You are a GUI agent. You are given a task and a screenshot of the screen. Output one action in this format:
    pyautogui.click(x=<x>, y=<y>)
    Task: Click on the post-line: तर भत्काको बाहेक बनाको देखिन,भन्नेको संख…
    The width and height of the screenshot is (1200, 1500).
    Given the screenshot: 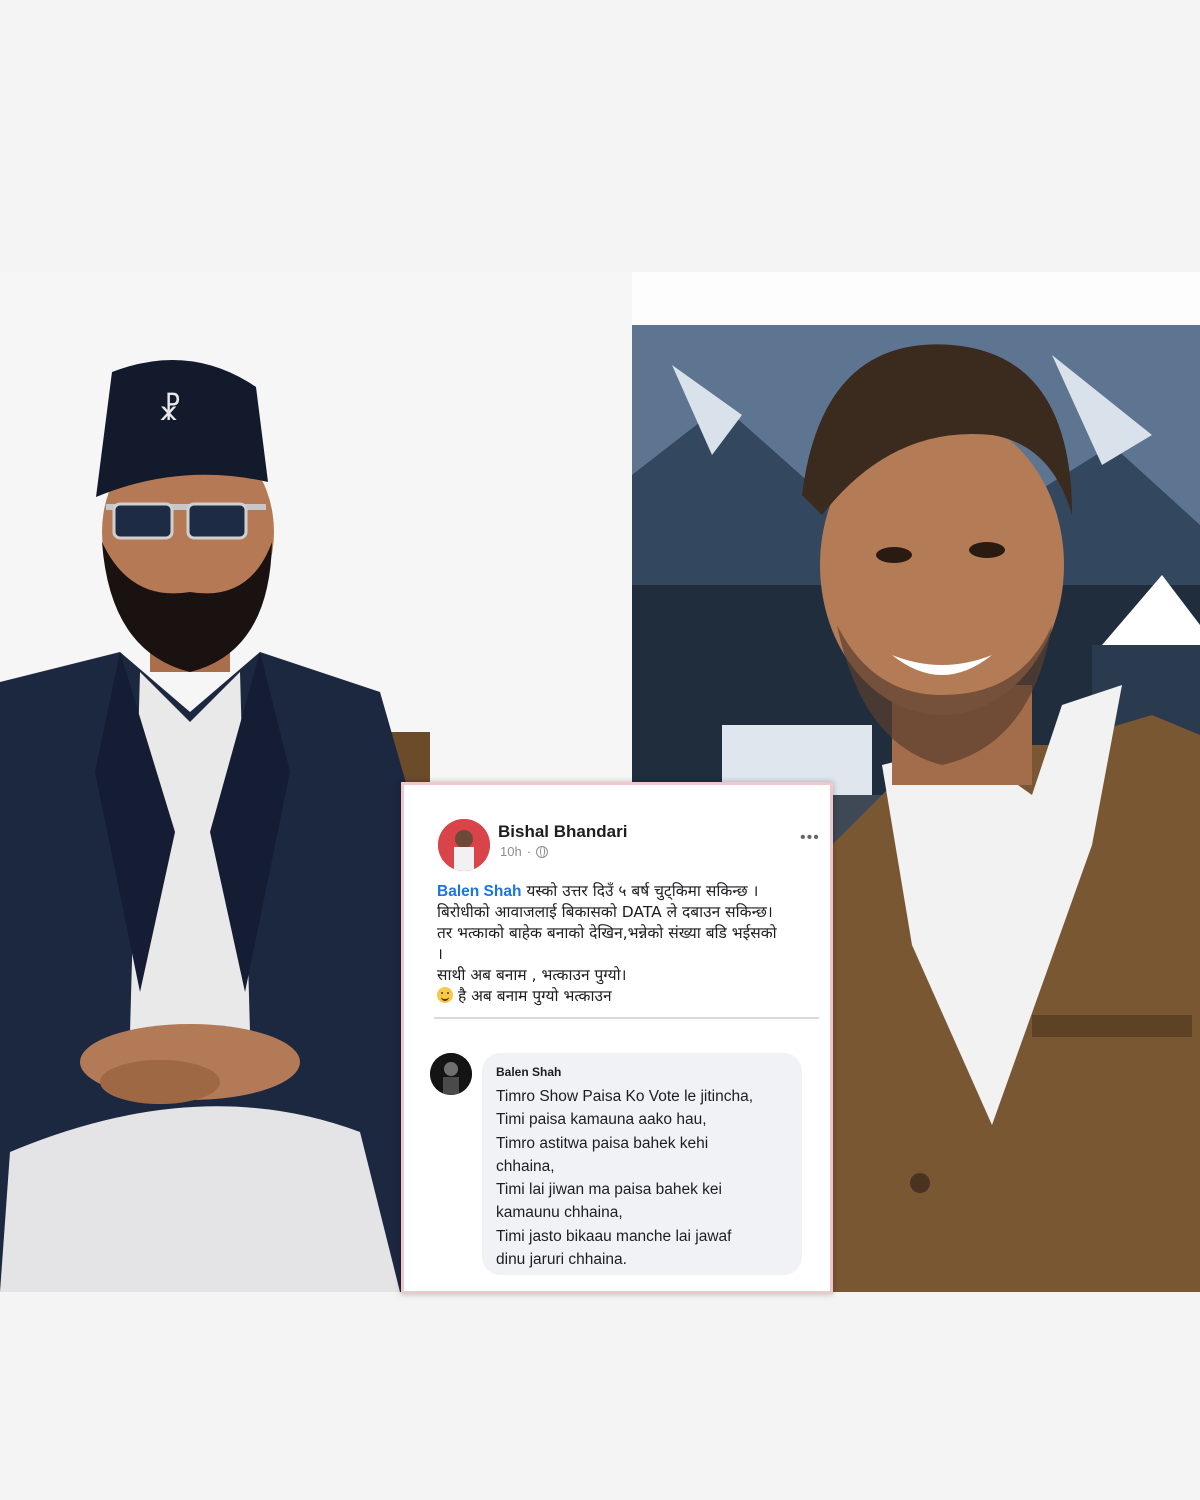 What is the action you would take?
    pyautogui.click(x=607, y=933)
    